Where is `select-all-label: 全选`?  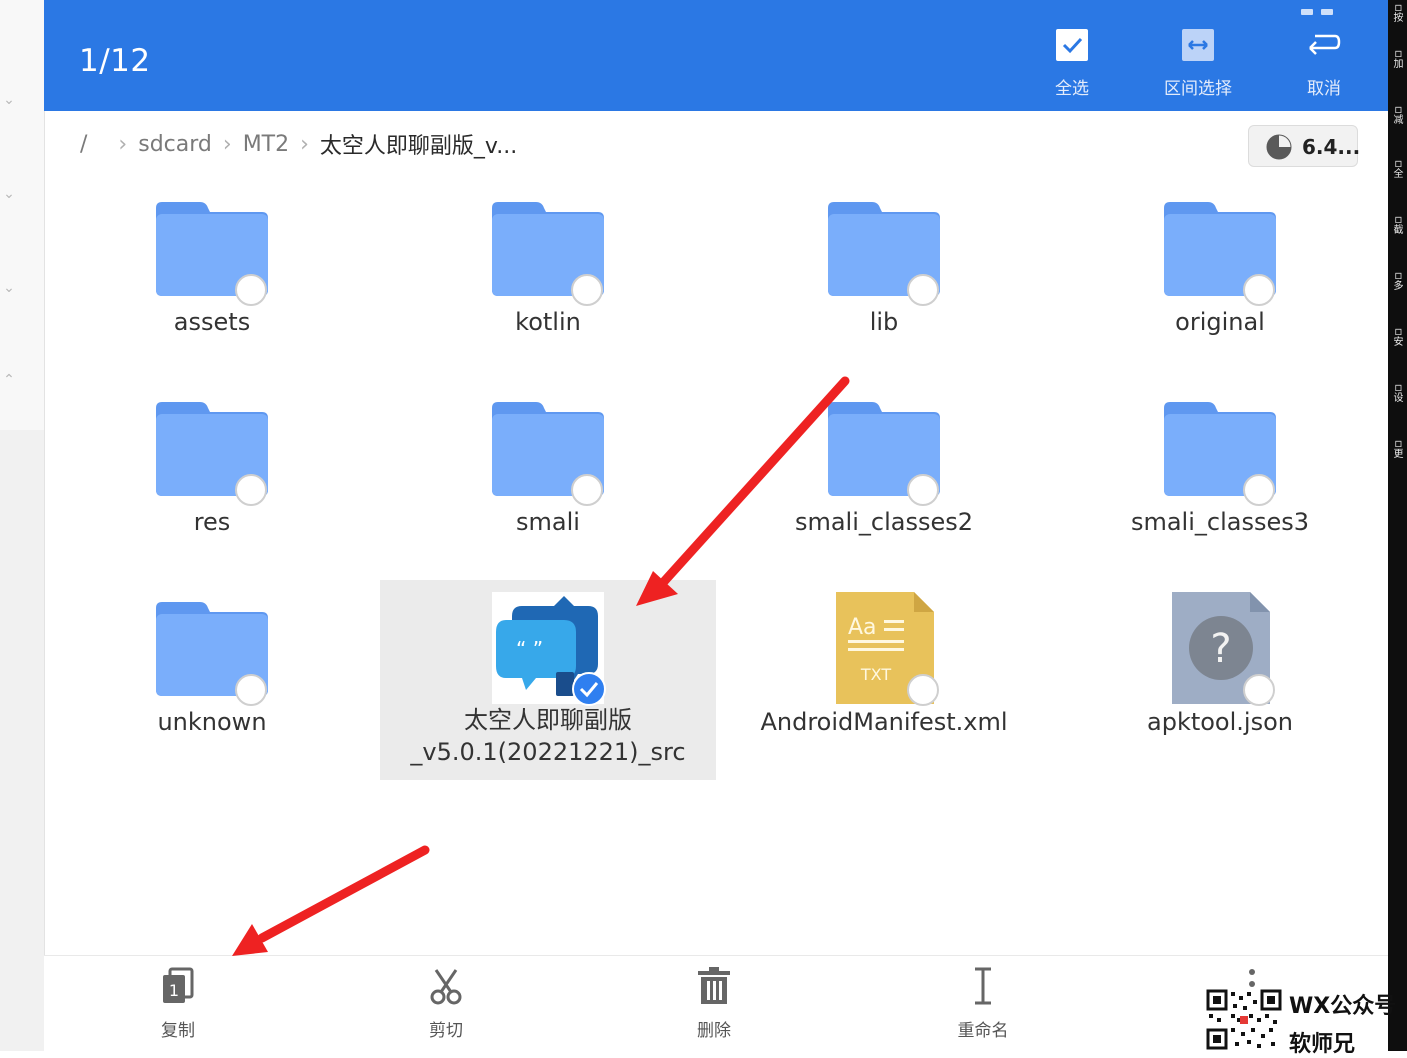
select-all-label: 全选 is located at coordinates (1072, 89).